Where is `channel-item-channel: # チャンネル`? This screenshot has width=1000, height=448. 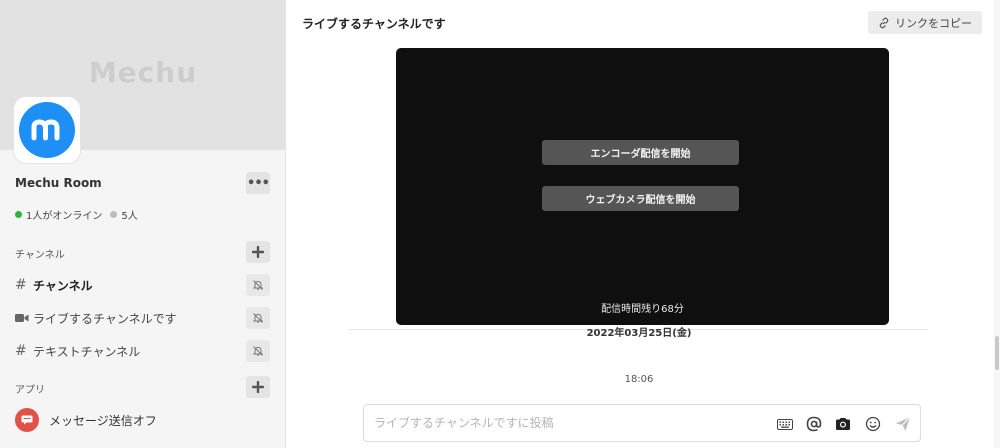
channel-item-channel: # チャンネル is located at coordinates (145, 285).